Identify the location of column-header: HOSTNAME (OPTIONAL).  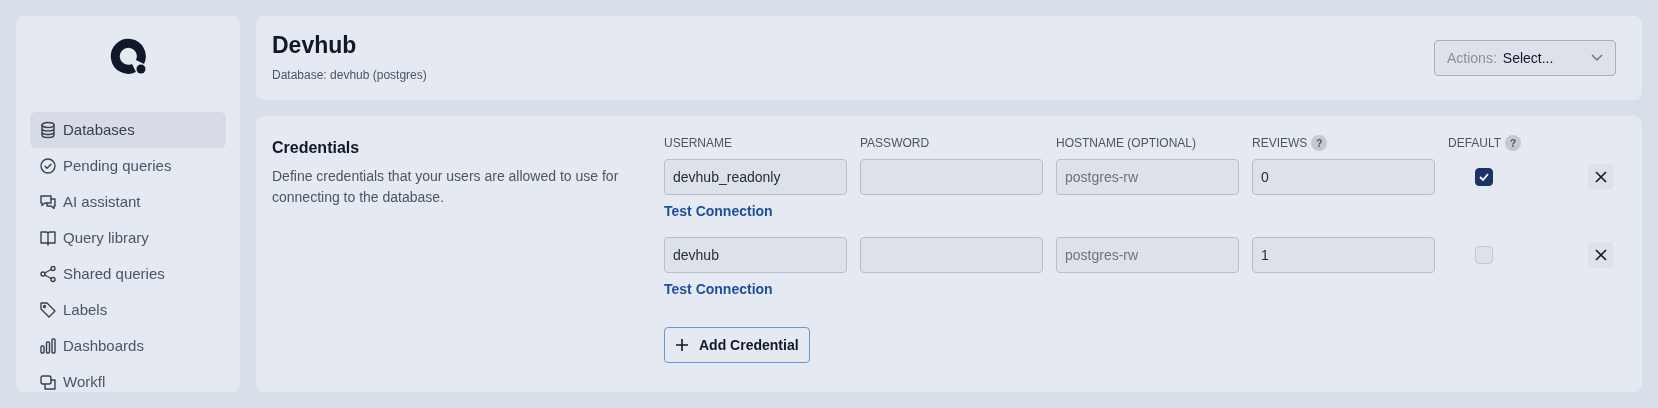
(1126, 143).